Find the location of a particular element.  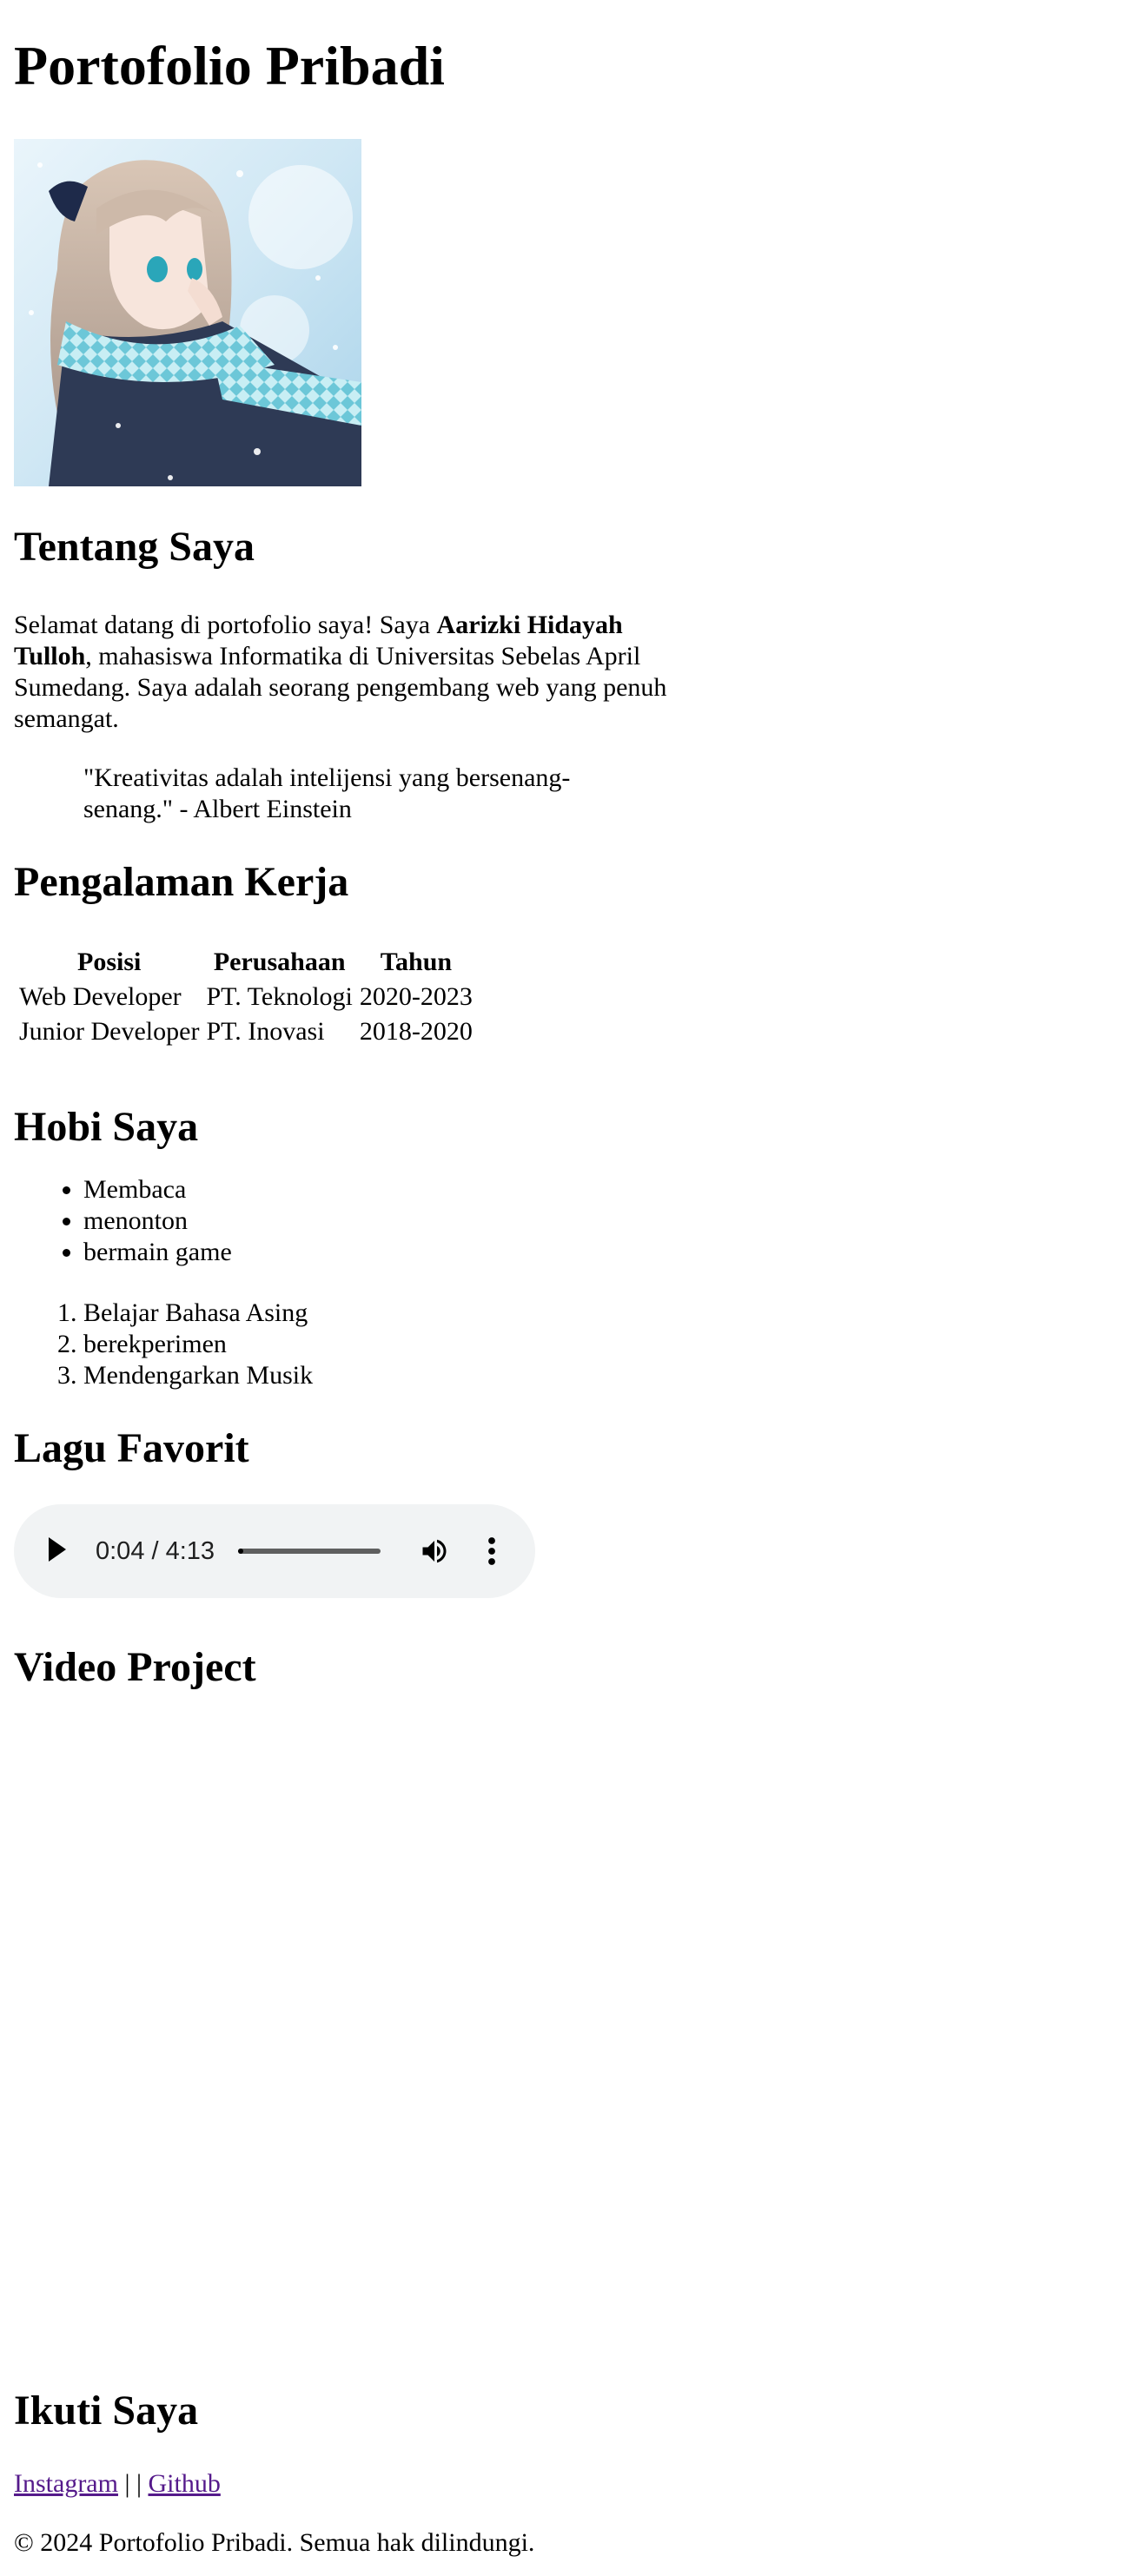

social-heading: Ikuti Saya is located at coordinates (107, 2411).